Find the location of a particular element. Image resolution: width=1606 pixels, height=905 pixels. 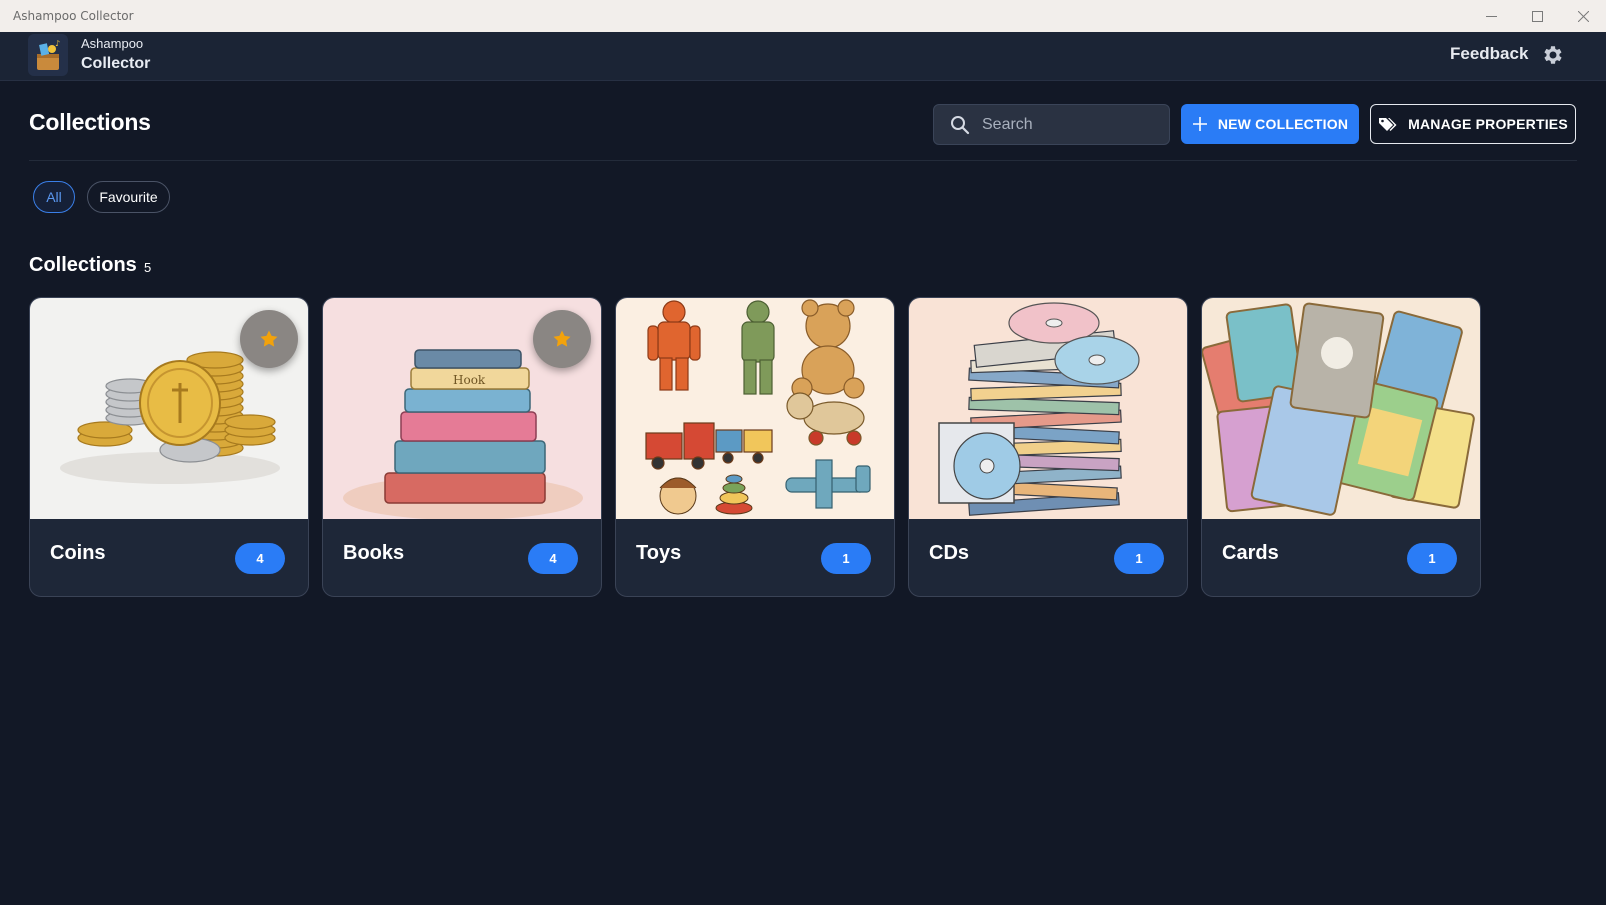

collection-card-books: Hook Books 4 is located at coordinates (462, 447).